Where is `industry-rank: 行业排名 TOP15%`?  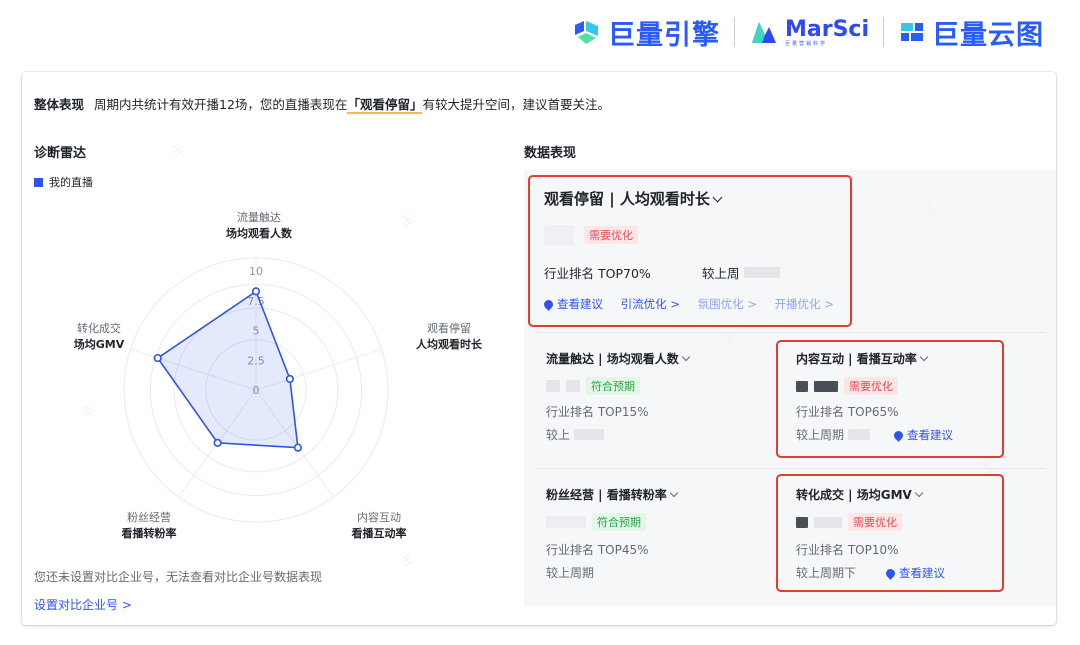
industry-rank: 行业排名 TOP15% is located at coordinates (597, 412).